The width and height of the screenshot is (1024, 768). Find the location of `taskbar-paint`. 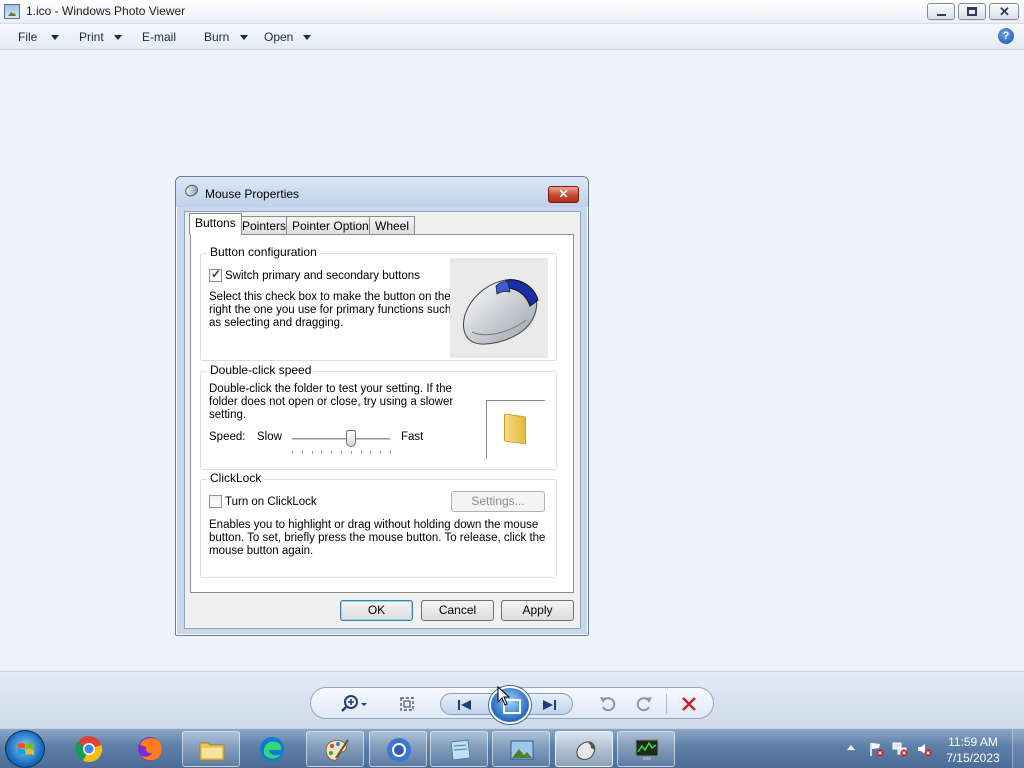

taskbar-paint is located at coordinates (335, 749).